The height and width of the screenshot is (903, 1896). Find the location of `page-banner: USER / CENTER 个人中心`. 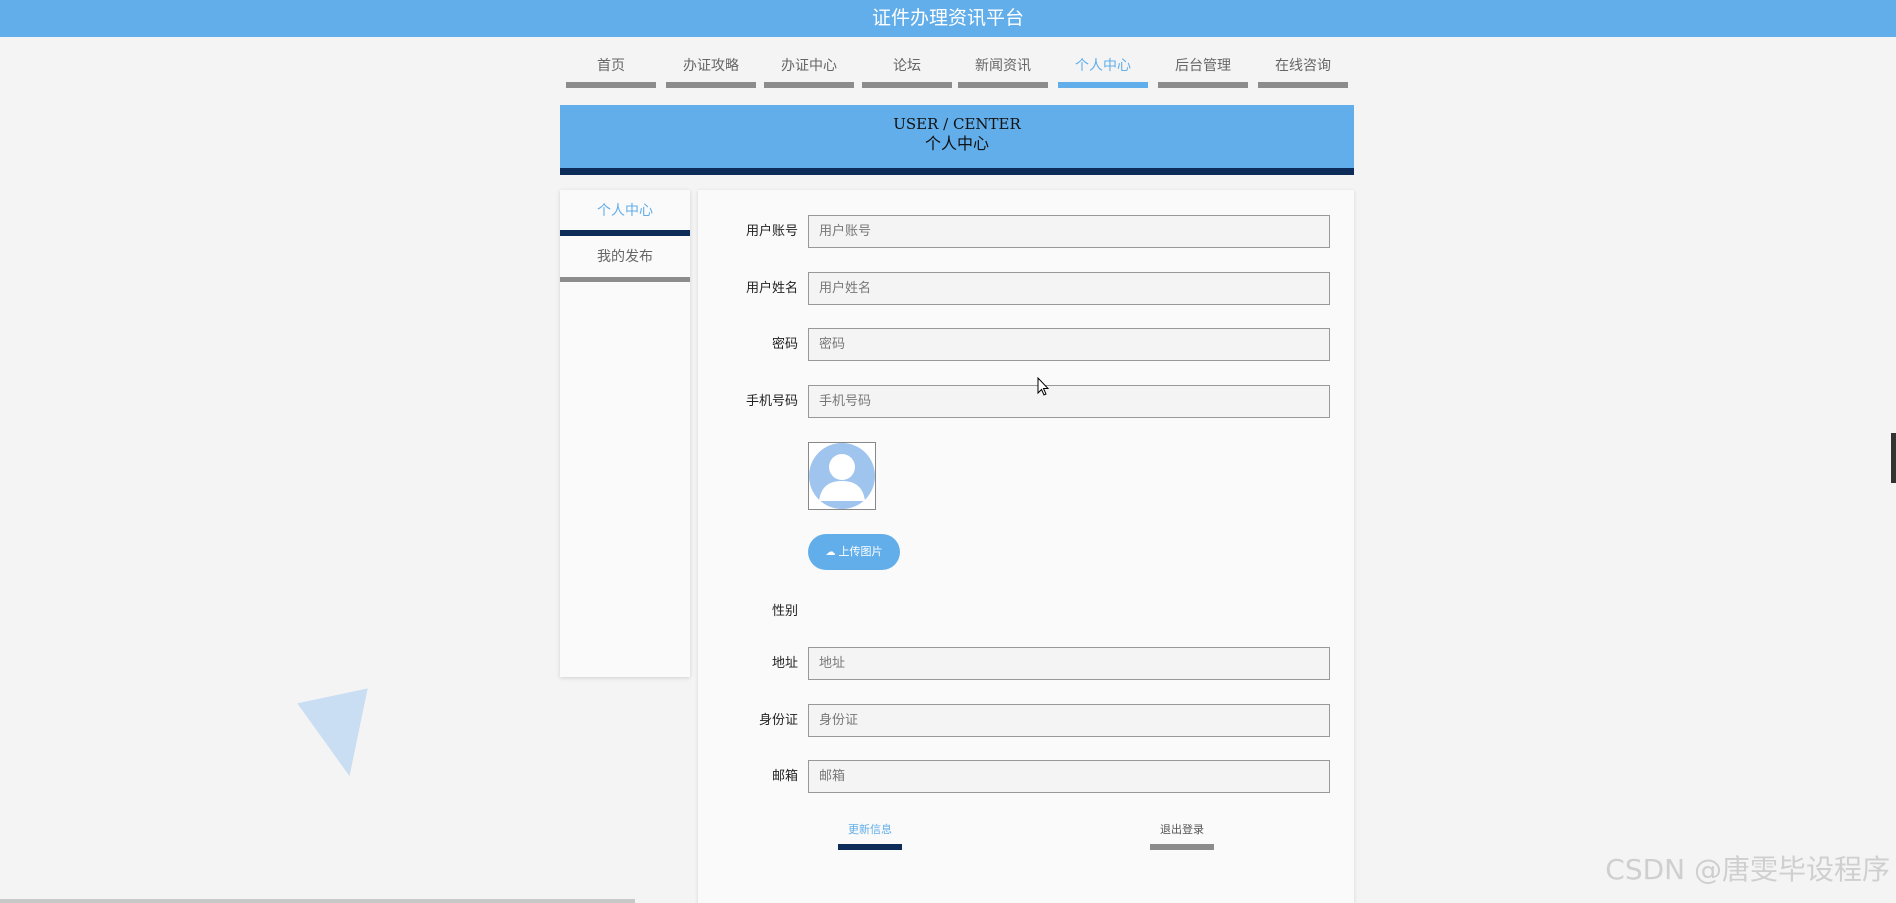

page-banner: USER / CENTER 个人中心 is located at coordinates (957, 140).